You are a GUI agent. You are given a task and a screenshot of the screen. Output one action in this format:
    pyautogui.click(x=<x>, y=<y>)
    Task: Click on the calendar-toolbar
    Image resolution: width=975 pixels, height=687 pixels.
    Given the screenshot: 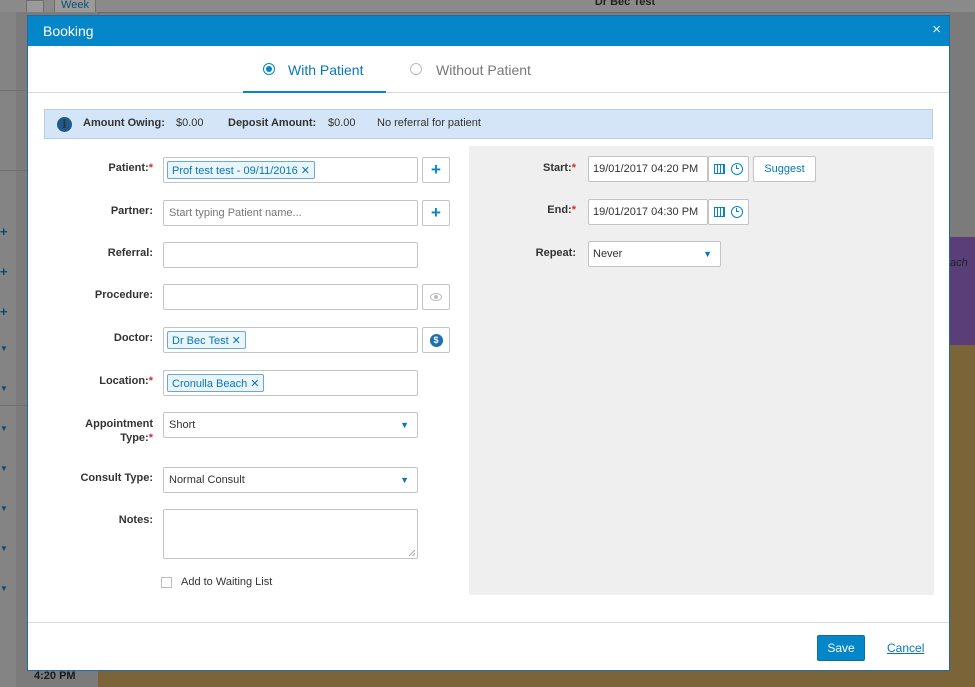 What is the action you would take?
    pyautogui.click(x=487, y=6)
    